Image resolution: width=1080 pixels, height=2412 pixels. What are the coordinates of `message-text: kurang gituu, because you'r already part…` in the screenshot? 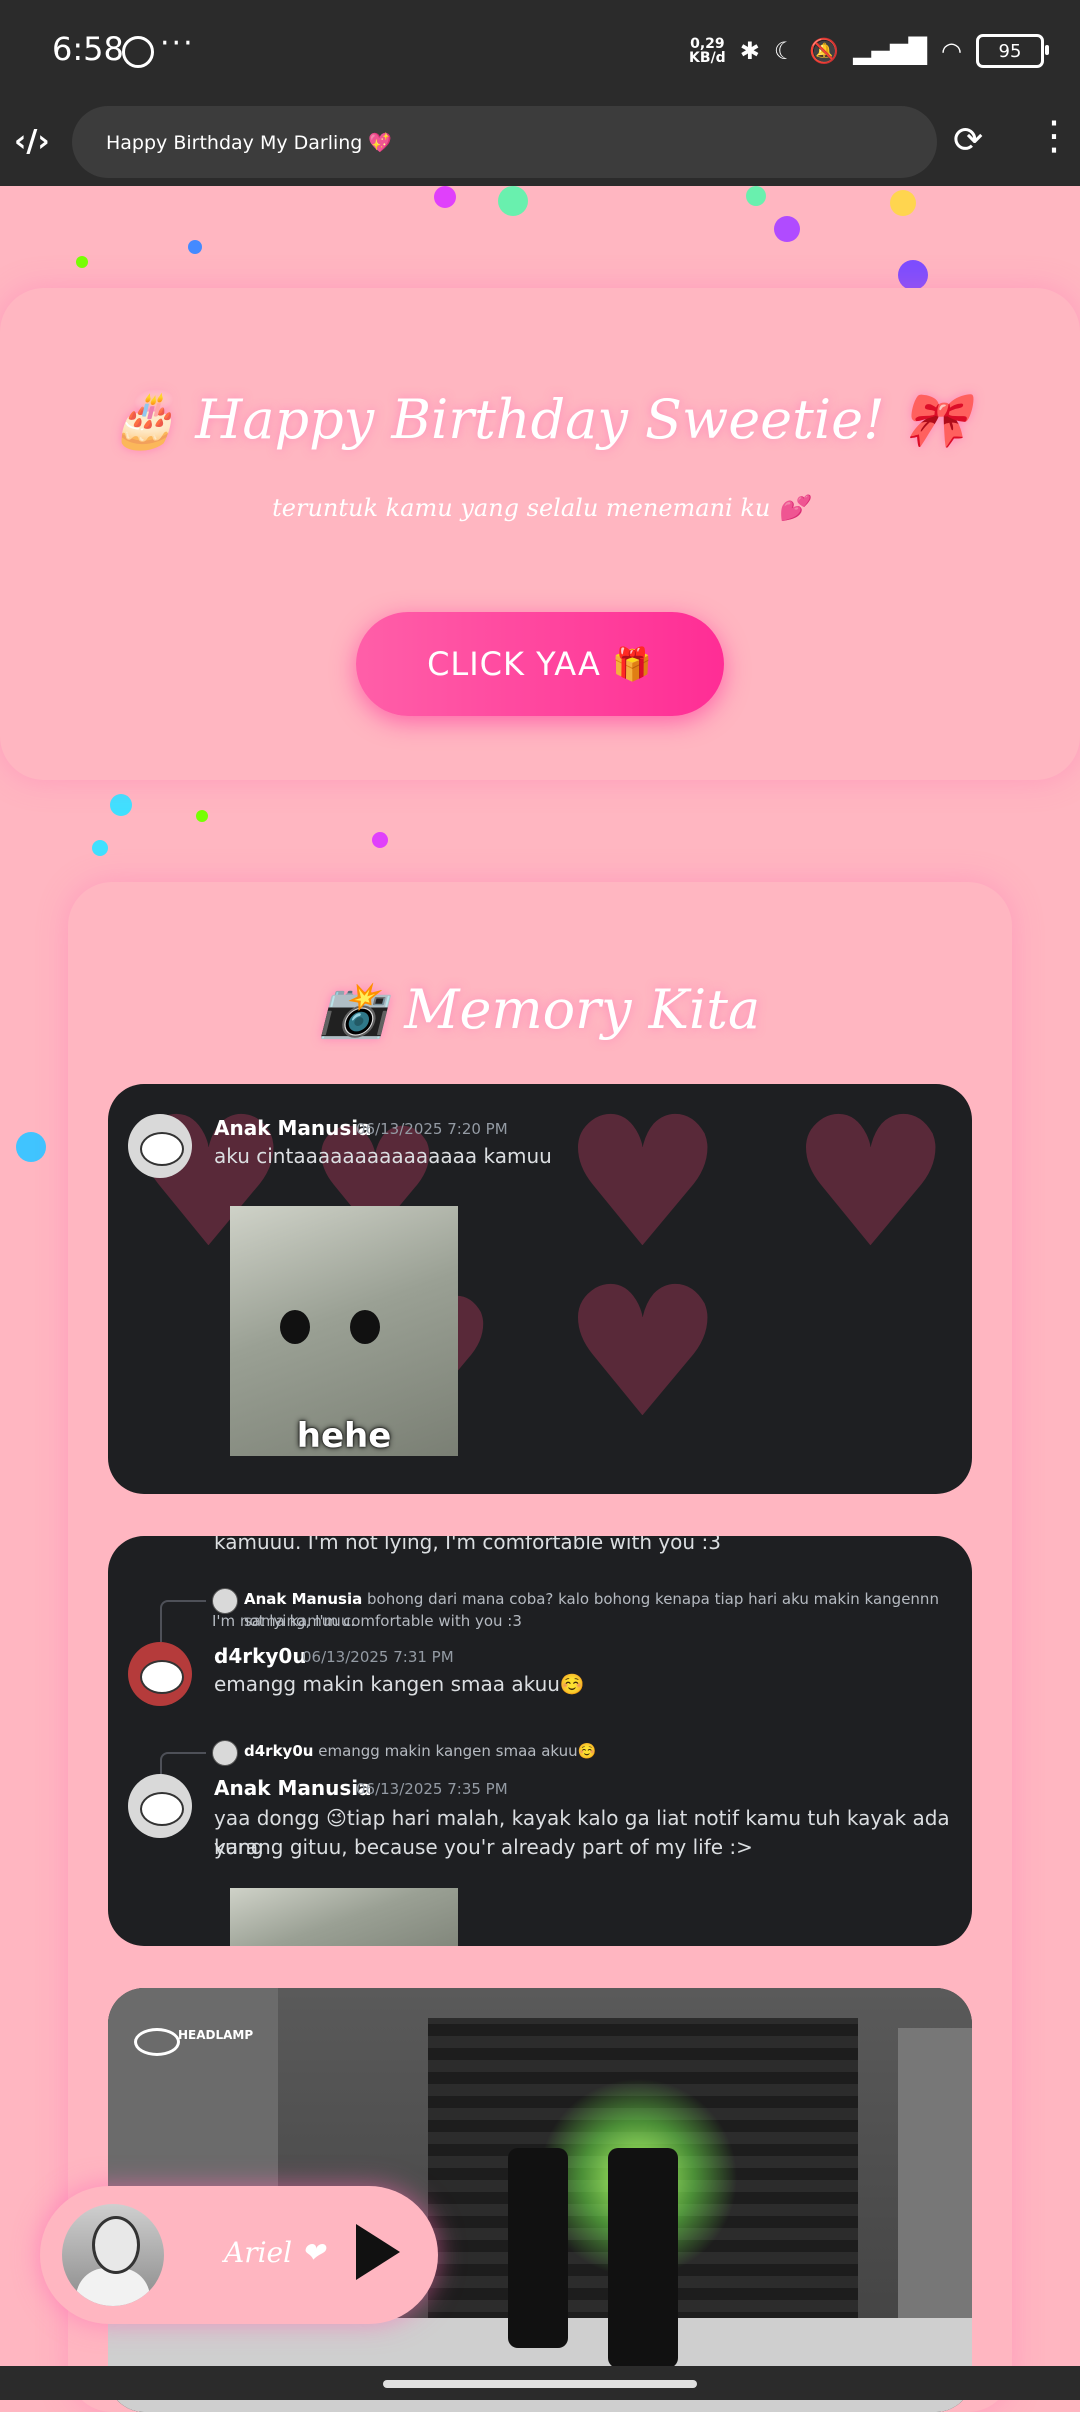 It's located at (483, 1847).